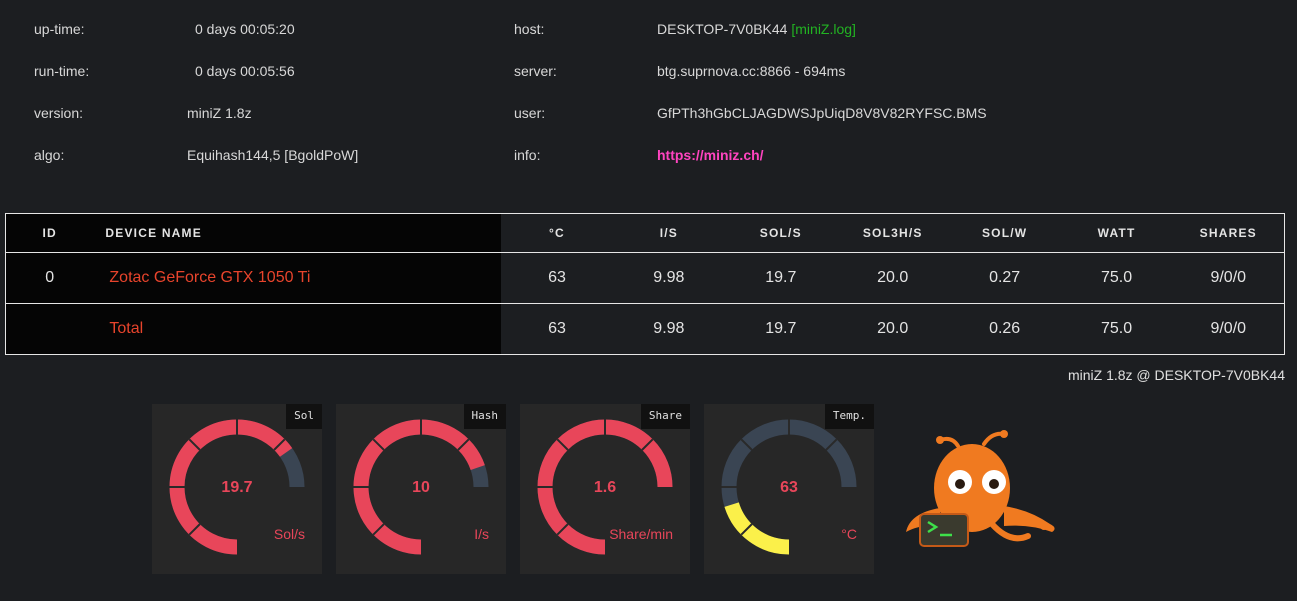  What do you see at coordinates (710, 155) in the screenshot?
I see `info-link: https://miniz.ch/` at bounding box center [710, 155].